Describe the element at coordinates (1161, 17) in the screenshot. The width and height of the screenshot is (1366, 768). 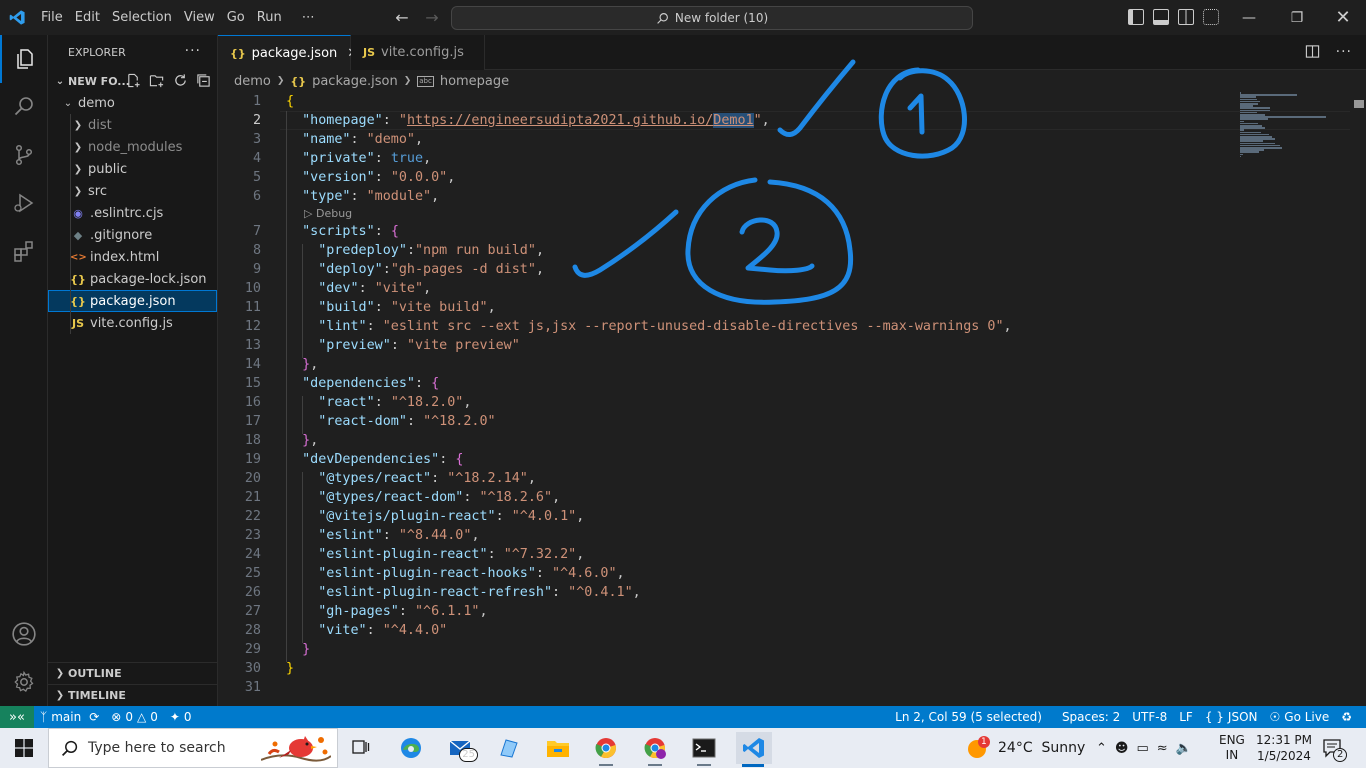
I see `toggle-panel-icon` at that location.